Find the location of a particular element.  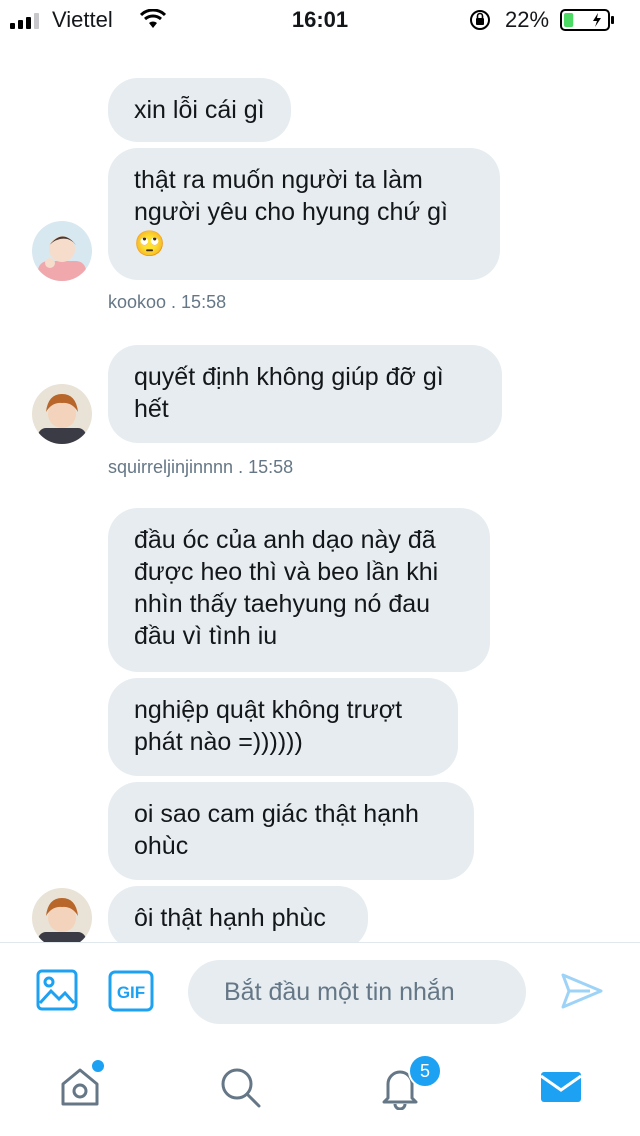

pink-sweater-boy-avatar is located at coordinates (62, 251).